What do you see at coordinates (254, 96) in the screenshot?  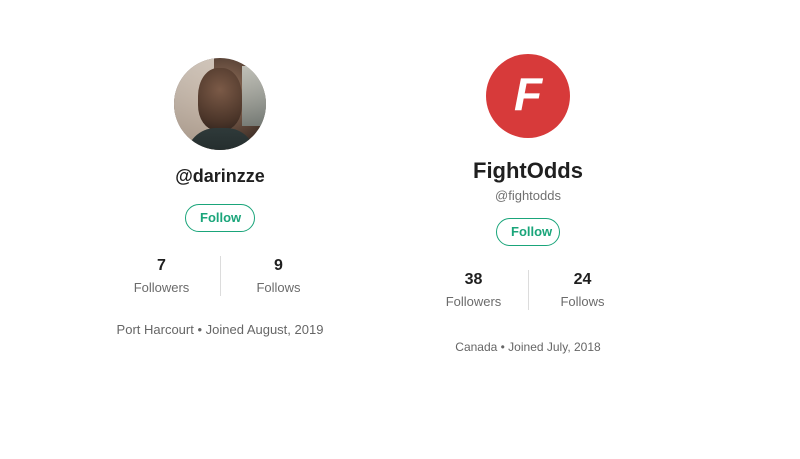 I see `avatar-background` at bounding box center [254, 96].